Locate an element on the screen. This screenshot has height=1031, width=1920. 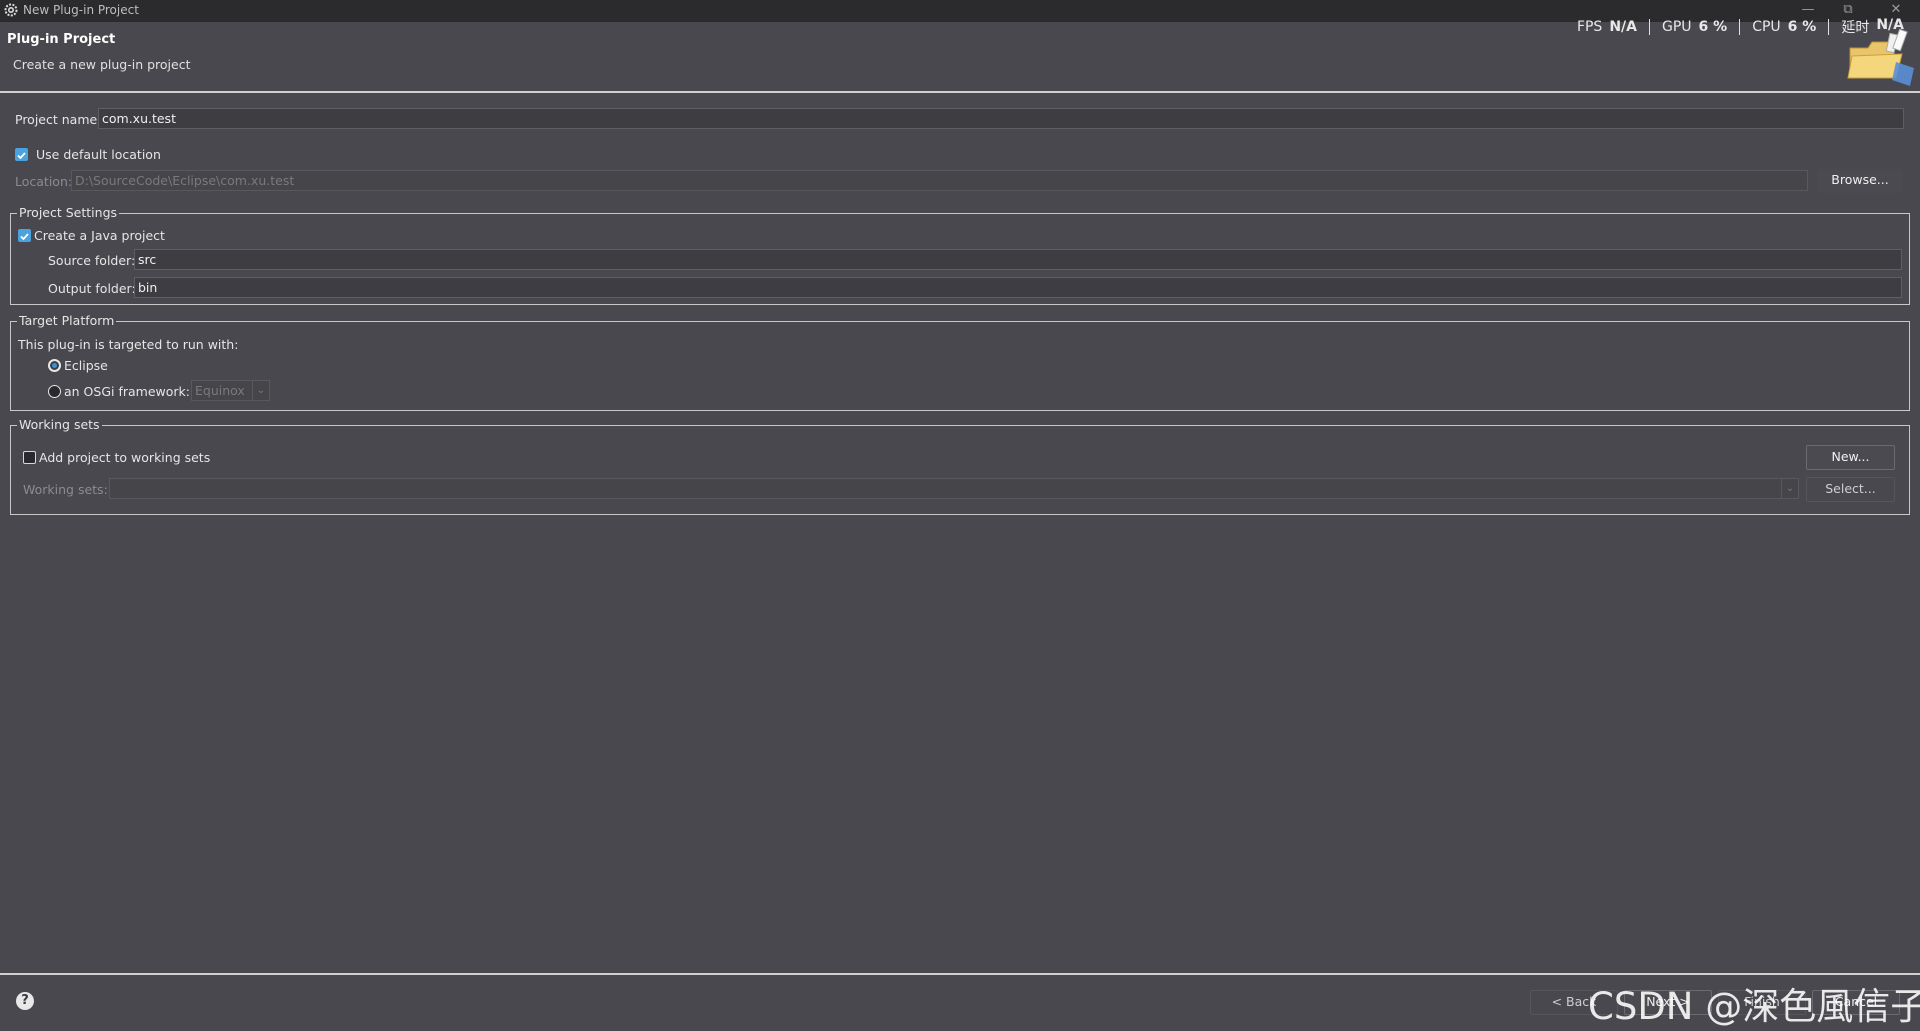
add-to-working-sets-checkbox is located at coordinates (29, 457).